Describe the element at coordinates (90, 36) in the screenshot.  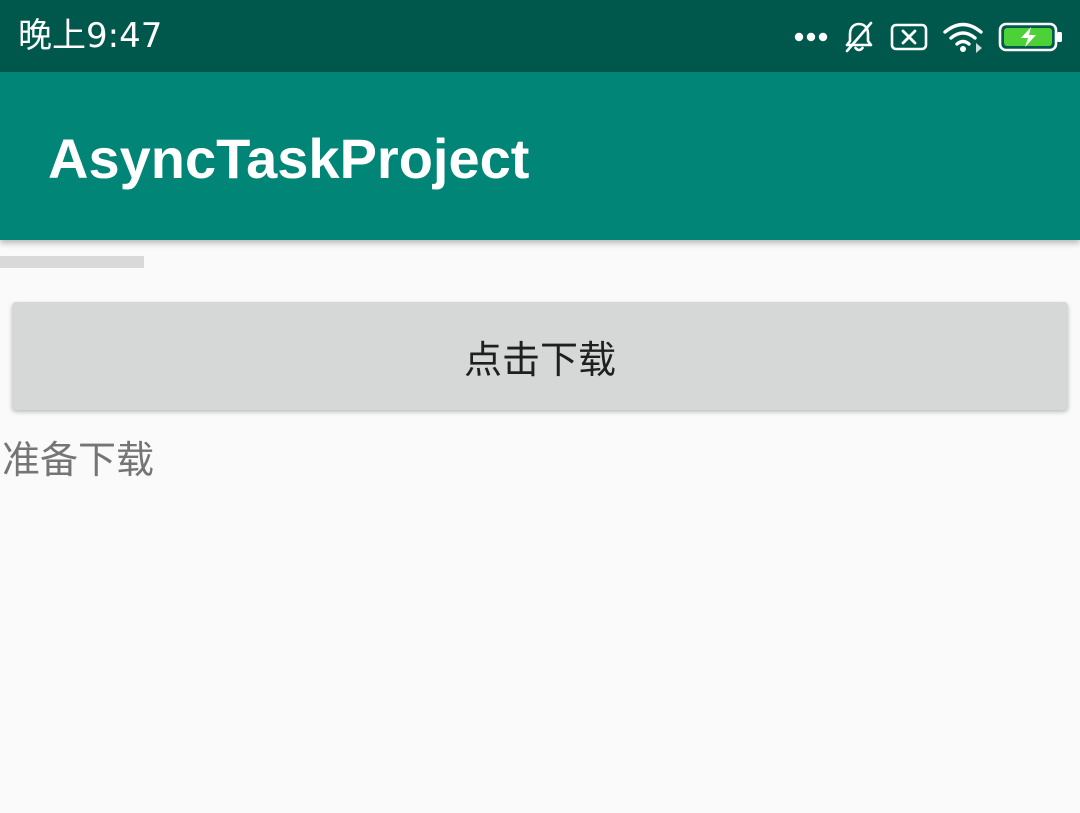
I see `status-time: 晚上9:47` at that location.